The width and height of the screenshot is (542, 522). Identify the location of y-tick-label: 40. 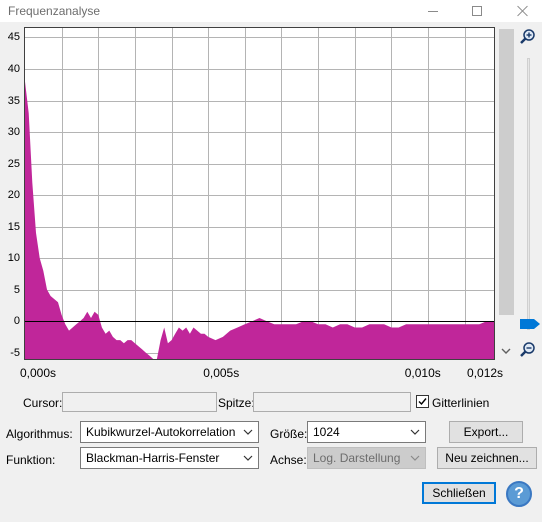
(13, 68).